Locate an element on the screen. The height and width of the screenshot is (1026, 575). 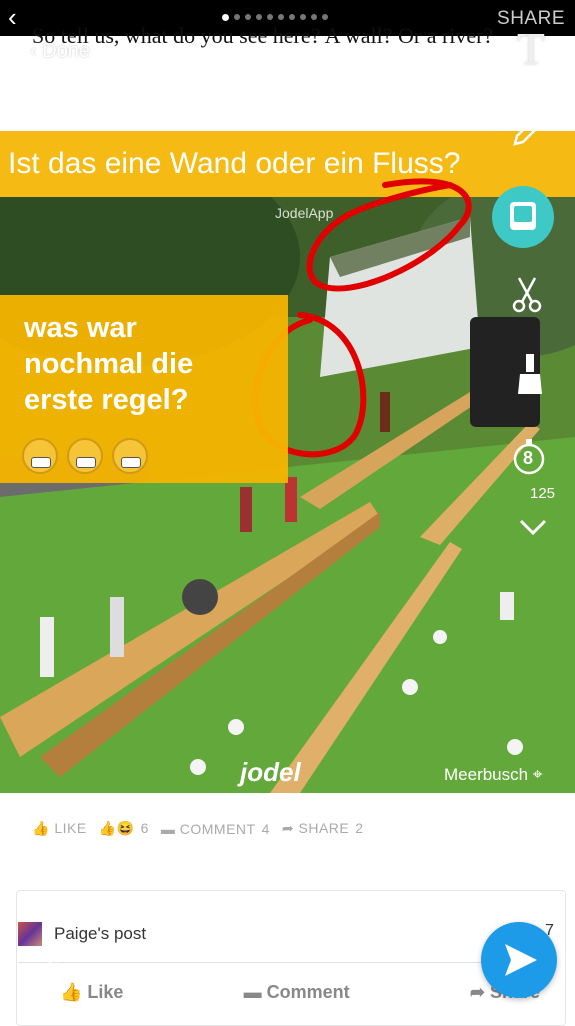
comment-label: COMMENT is located at coordinates (217, 828).